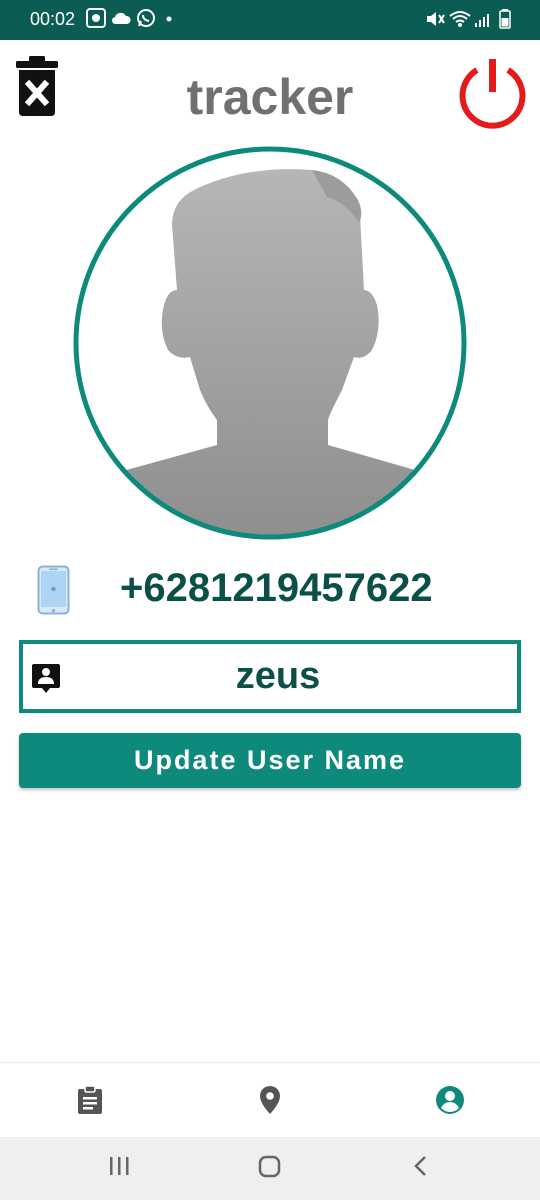 Image resolution: width=540 pixels, height=1200 pixels. I want to click on signal-icon, so click(482, 20).